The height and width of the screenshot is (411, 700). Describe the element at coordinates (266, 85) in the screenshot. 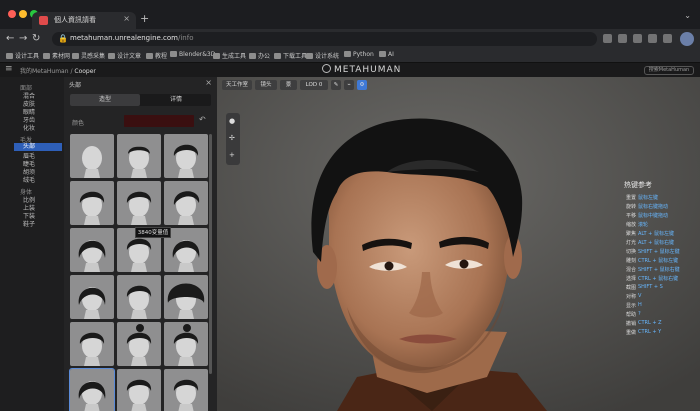

I see `camera-button: 镜头` at that location.